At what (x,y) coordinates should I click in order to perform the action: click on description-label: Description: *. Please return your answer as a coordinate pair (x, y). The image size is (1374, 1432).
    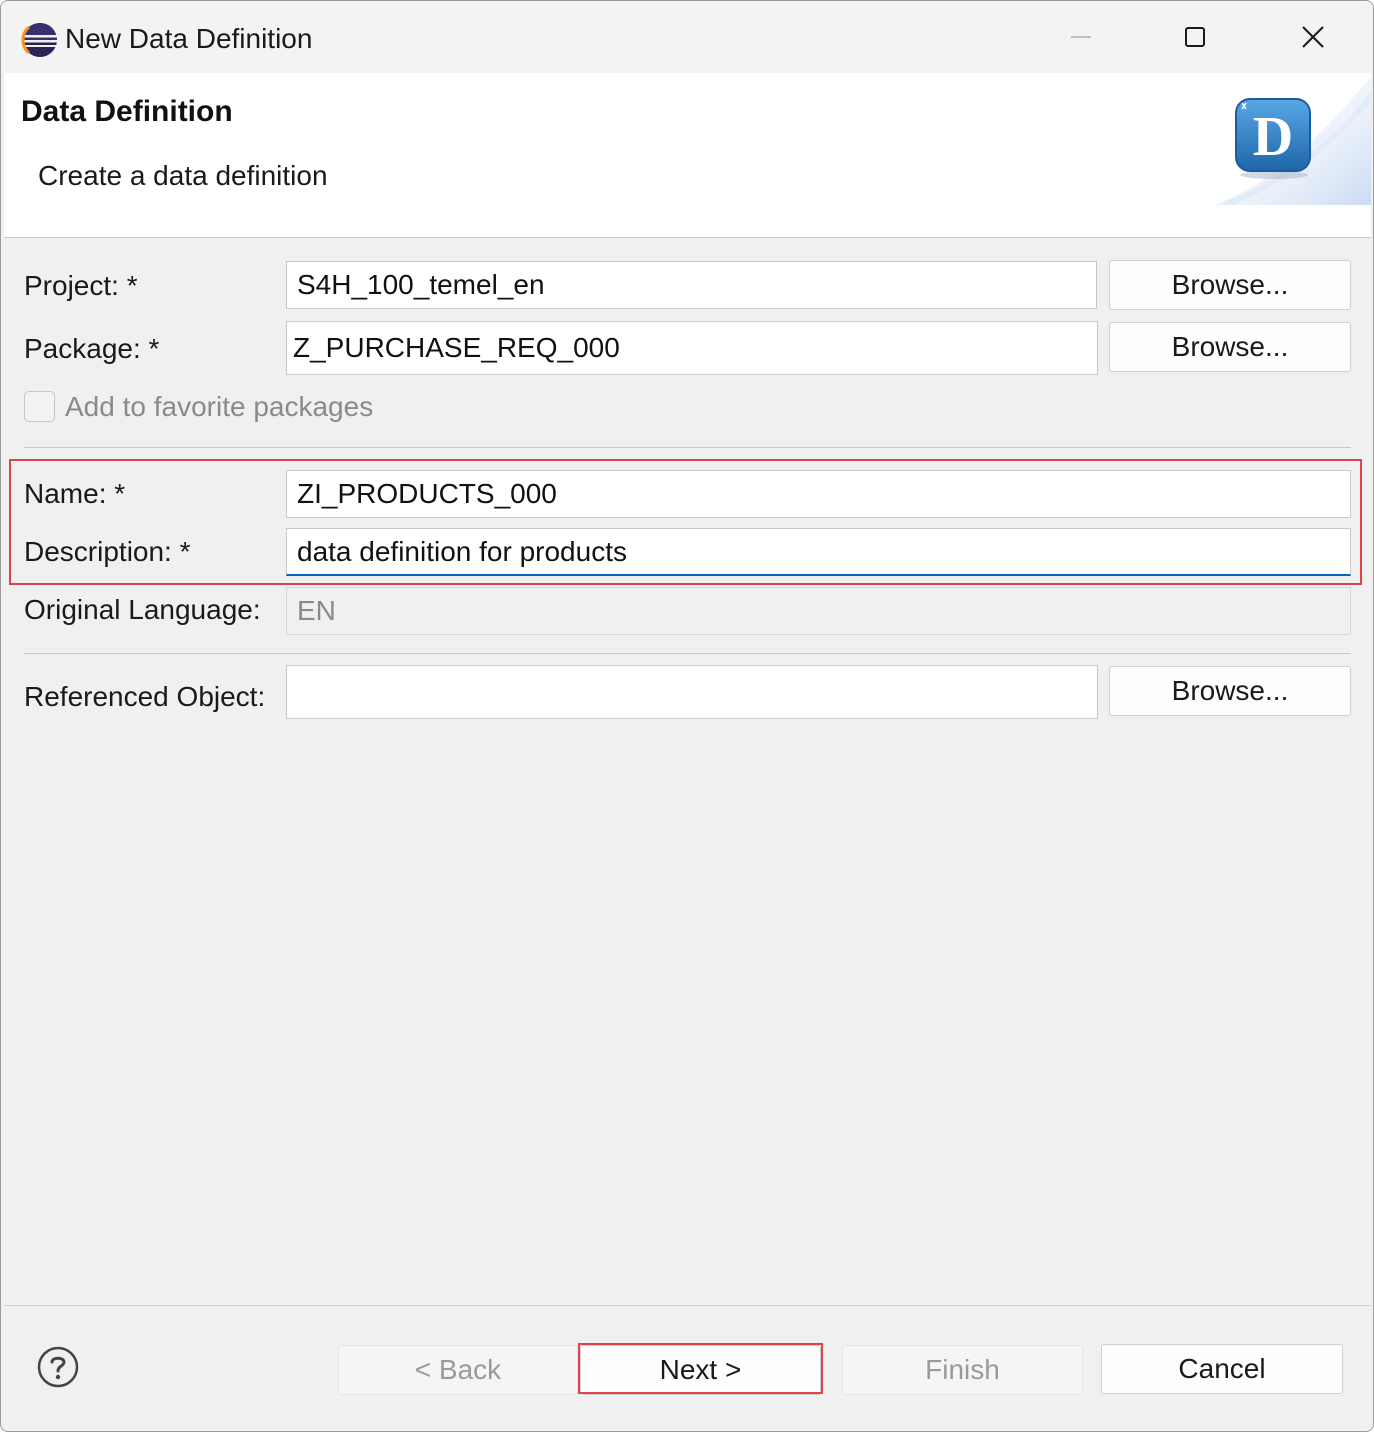
    Looking at the image, I should click on (107, 551).